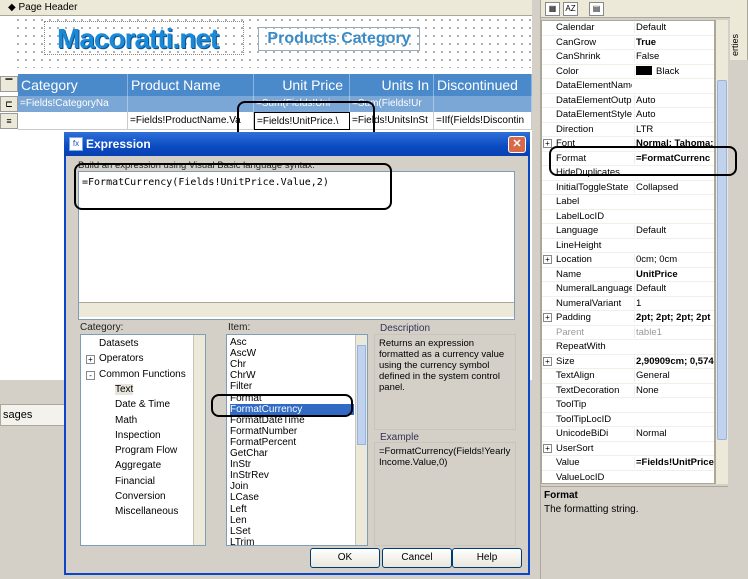 Image resolution: width=748 pixels, height=579 pixels. What do you see at coordinates (138, 435) in the screenshot?
I see `category-node: Inspection` at bounding box center [138, 435].